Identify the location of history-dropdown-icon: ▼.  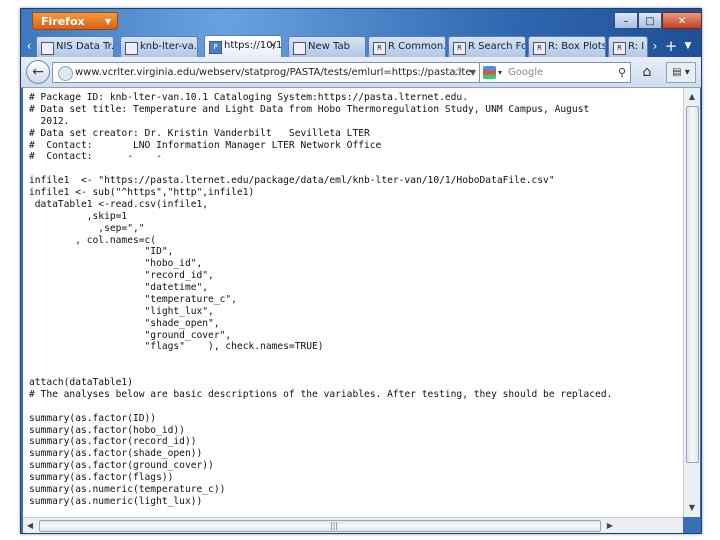
(473, 72).